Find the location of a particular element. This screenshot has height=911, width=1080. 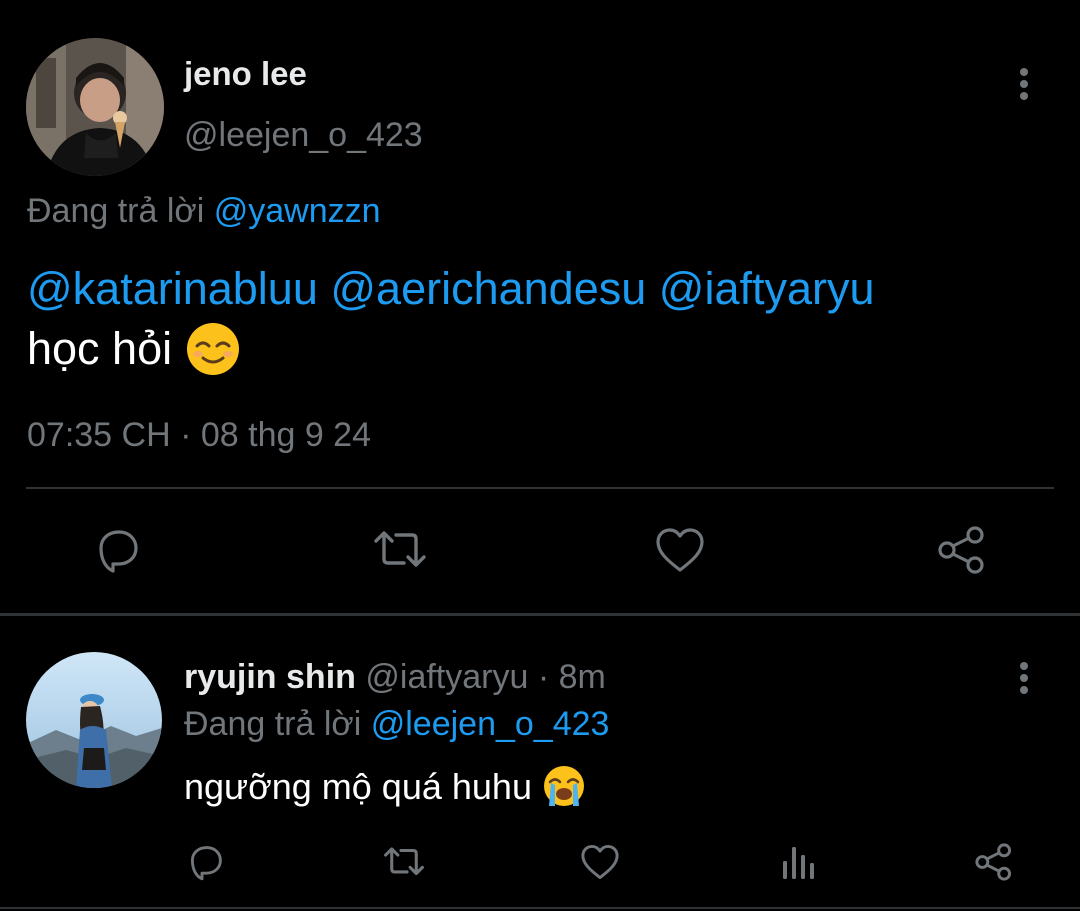

relieved-face-emoji is located at coordinates (213, 352).